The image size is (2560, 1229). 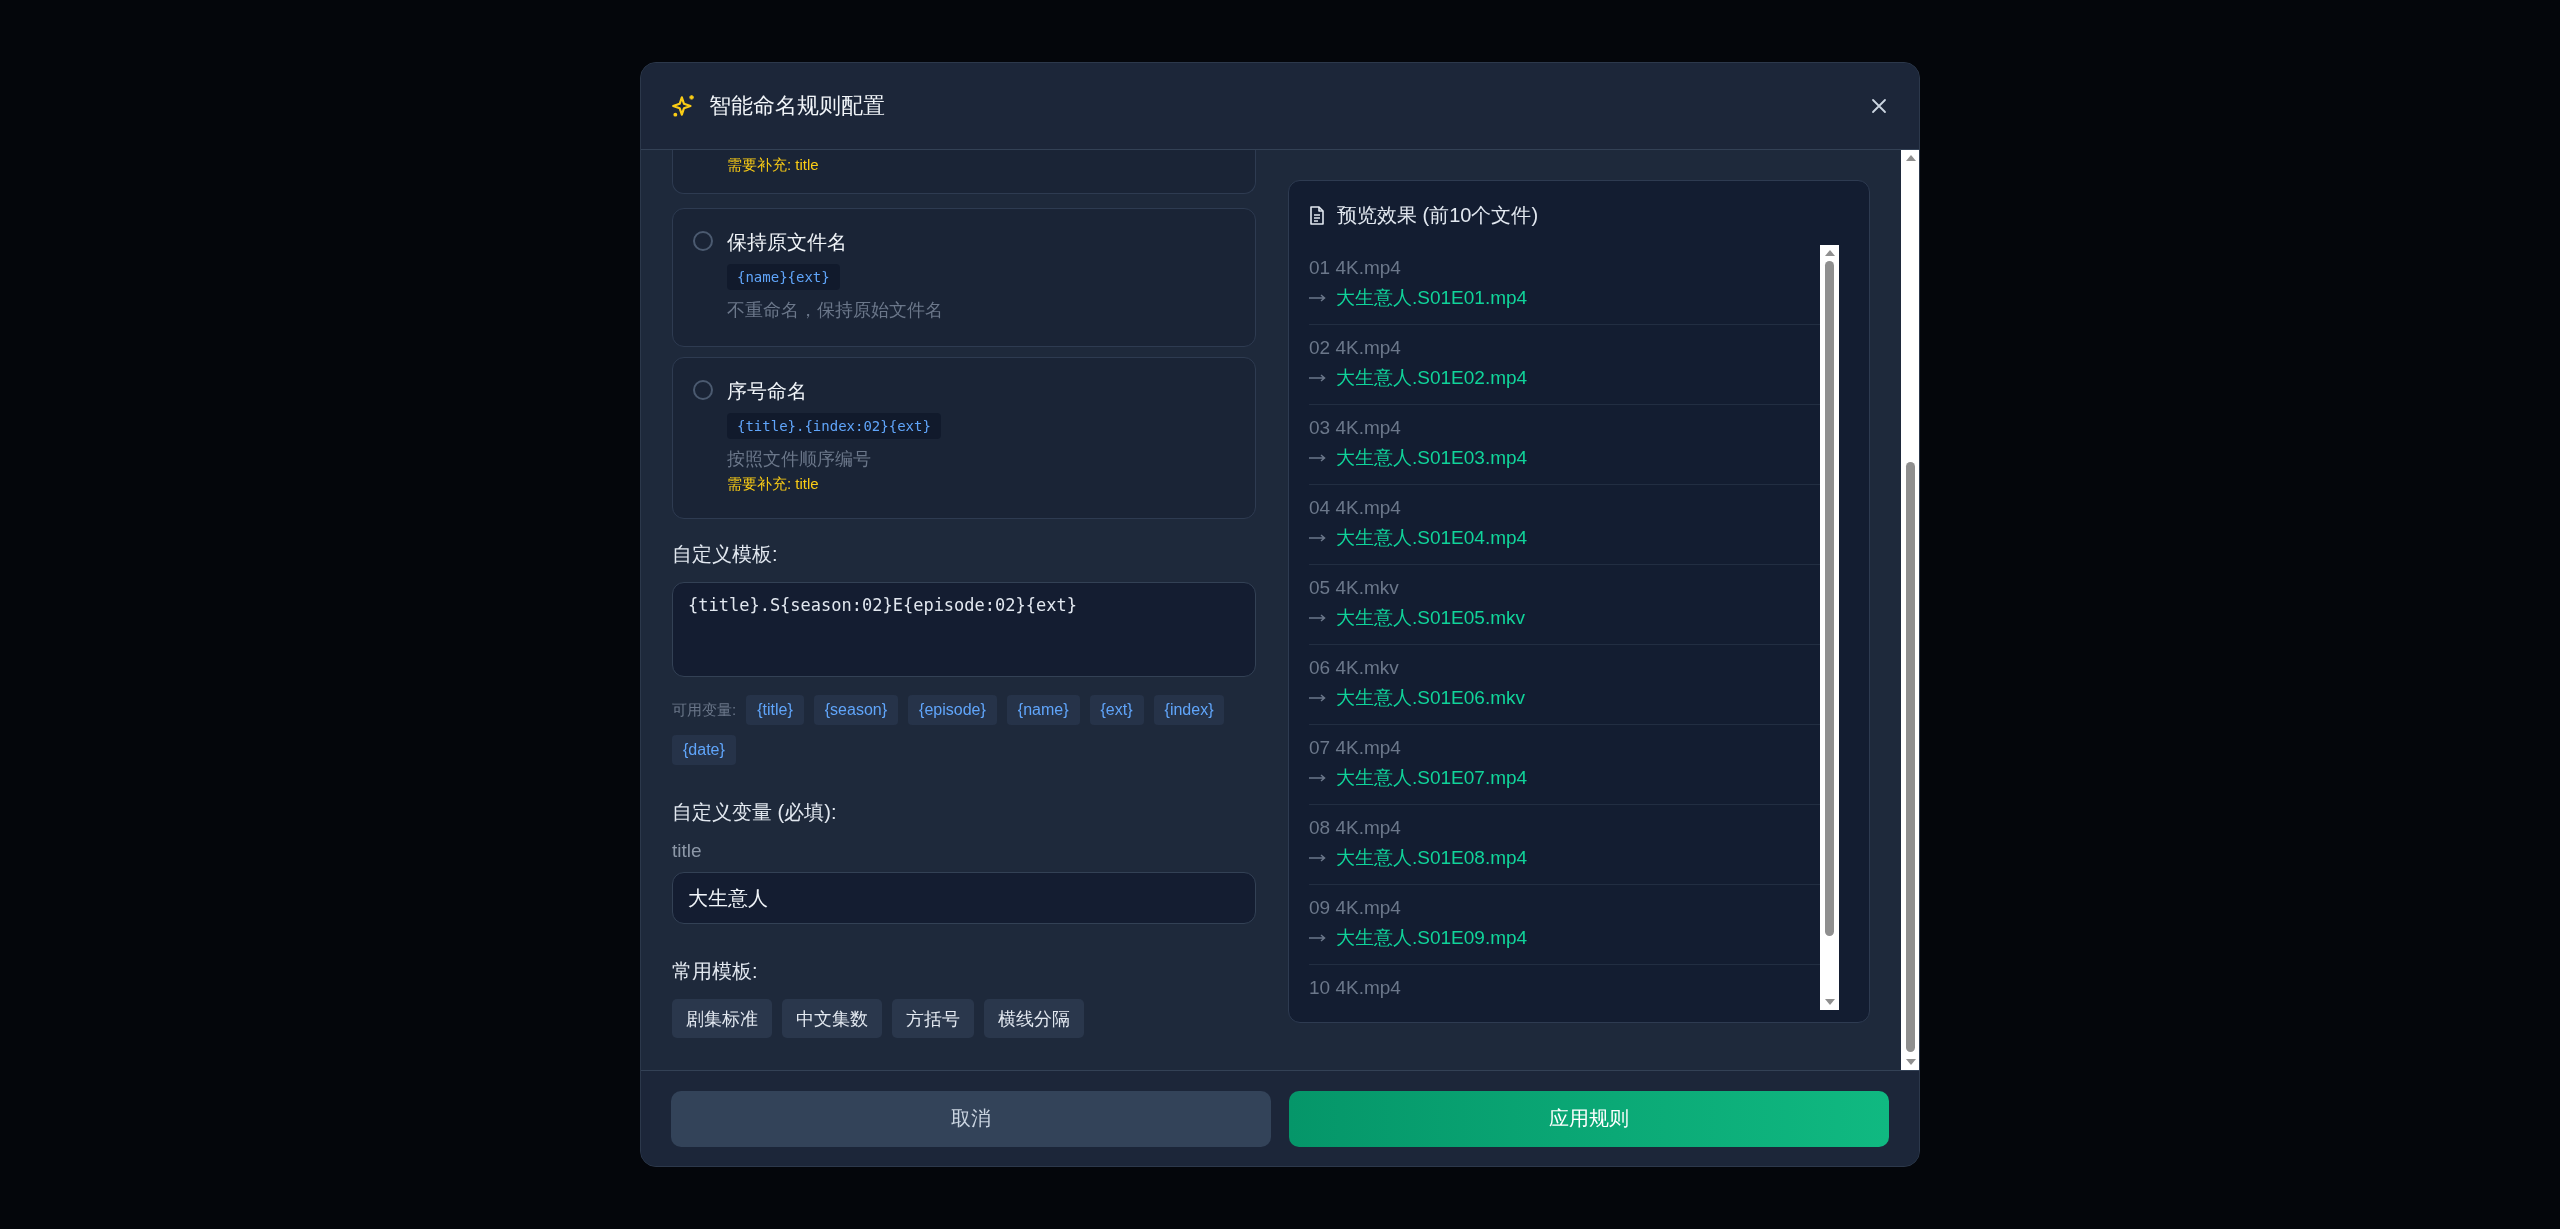 I want to click on option-card: 序号命名 {title}.{index:02}{ext} 按照文件顺序编号 需要补充: title, so click(x=964, y=438).